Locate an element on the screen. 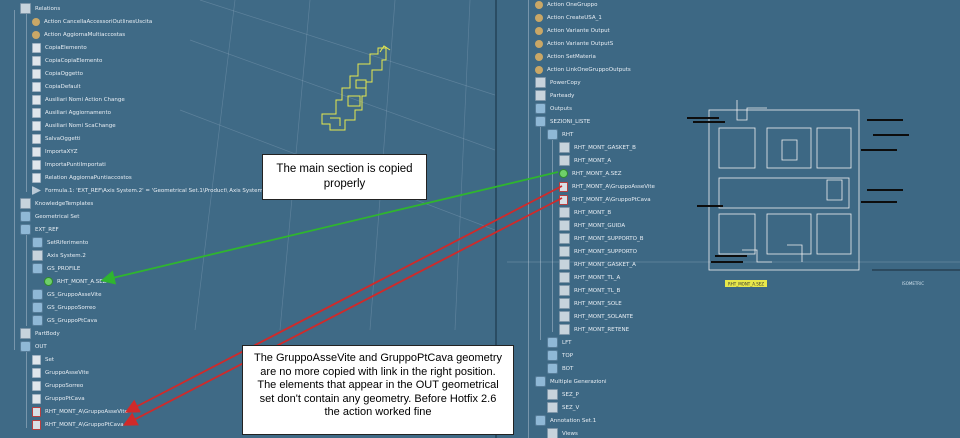 Image resolution: width=960 pixels, height=438 pixels. tree-node: CopiaOggetto is located at coordinates (57, 74).